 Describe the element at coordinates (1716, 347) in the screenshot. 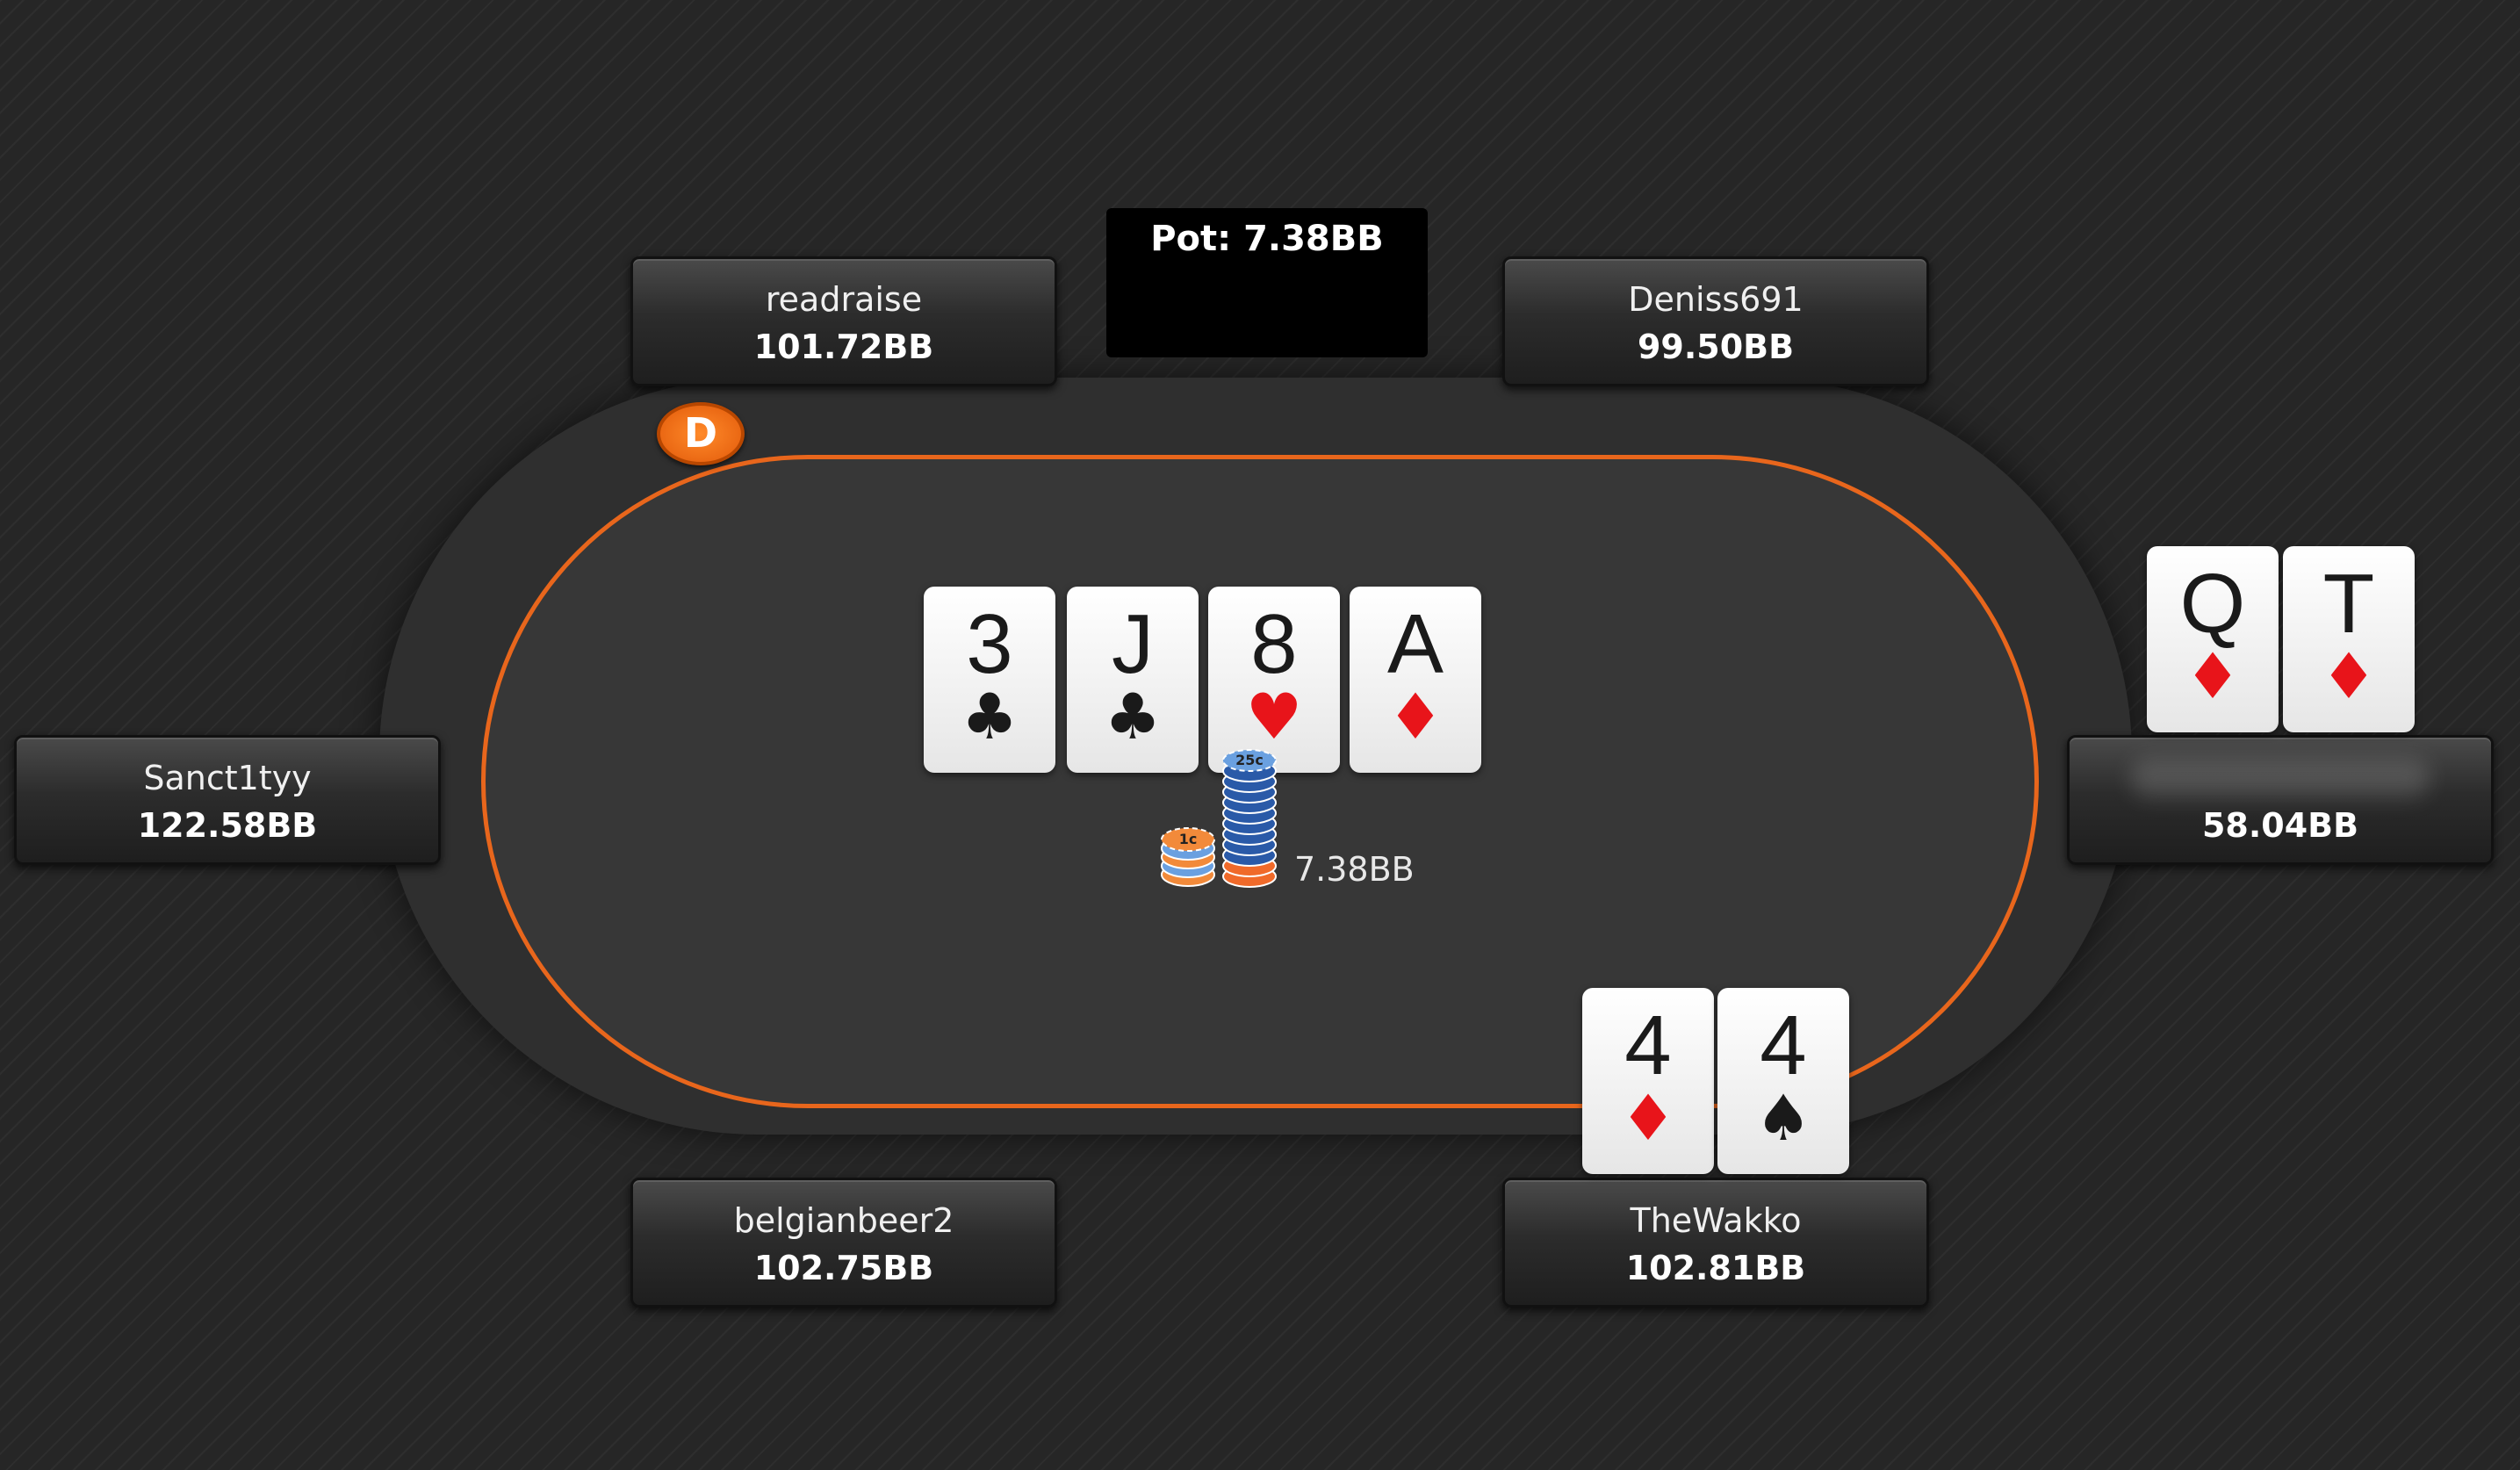

I see `player-stack: 99.50BB` at that location.